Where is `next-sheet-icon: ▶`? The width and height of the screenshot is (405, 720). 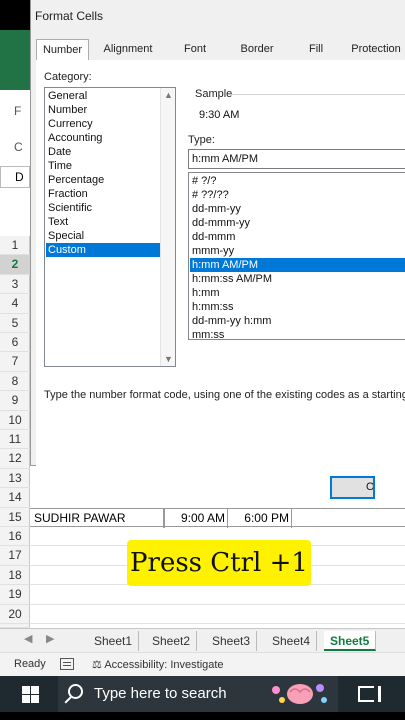 next-sheet-icon: ▶ is located at coordinates (50, 638).